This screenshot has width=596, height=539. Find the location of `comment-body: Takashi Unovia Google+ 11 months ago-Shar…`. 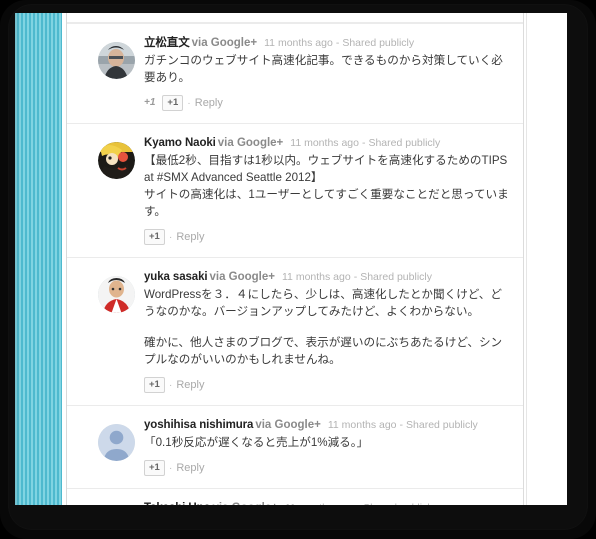

comment-body: Takashi Unovia Google+ 11 months ago-Shar… is located at coordinates (326, 502).